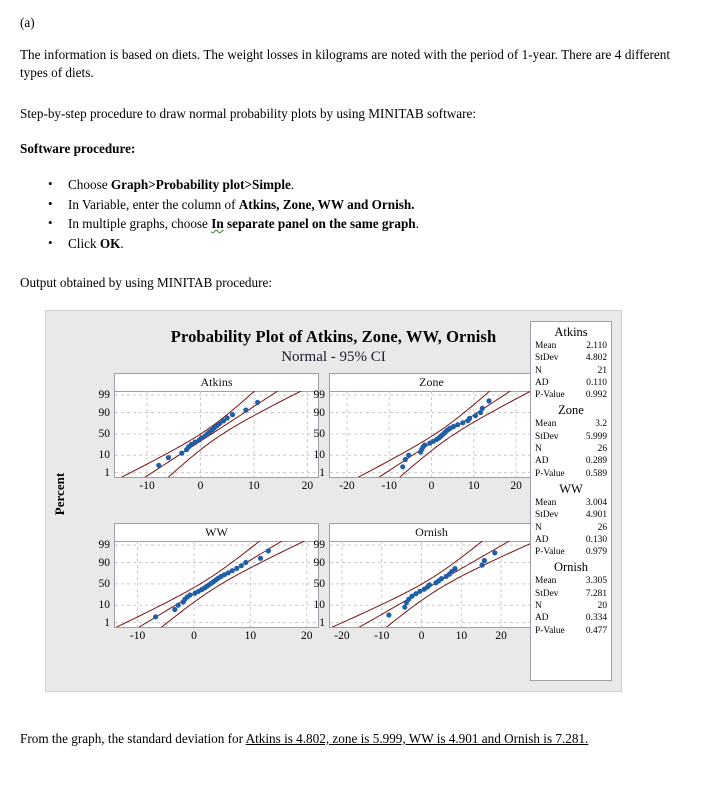 The width and height of the screenshot is (705, 786). What do you see at coordinates (596, 346) in the screenshot?
I see `stat-value: 2.110` at bounding box center [596, 346].